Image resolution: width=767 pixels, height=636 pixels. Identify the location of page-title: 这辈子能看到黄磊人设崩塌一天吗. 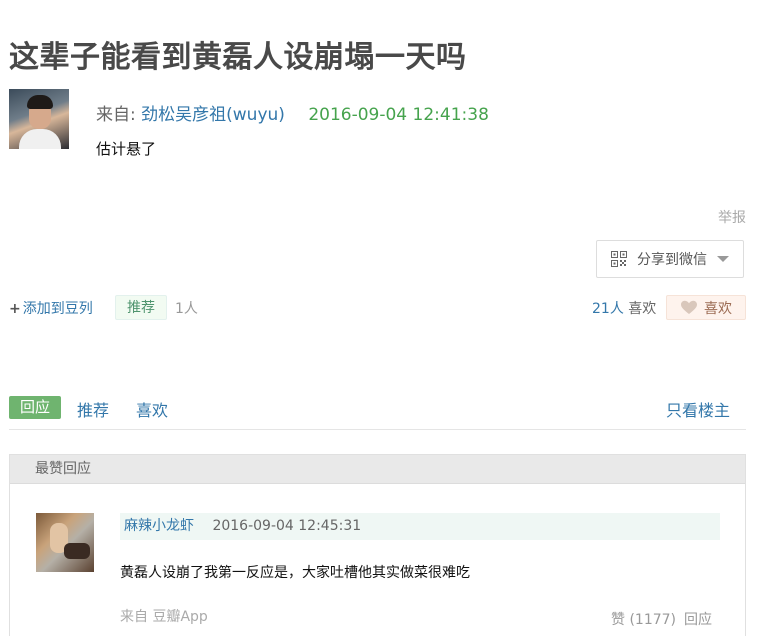
(238, 57).